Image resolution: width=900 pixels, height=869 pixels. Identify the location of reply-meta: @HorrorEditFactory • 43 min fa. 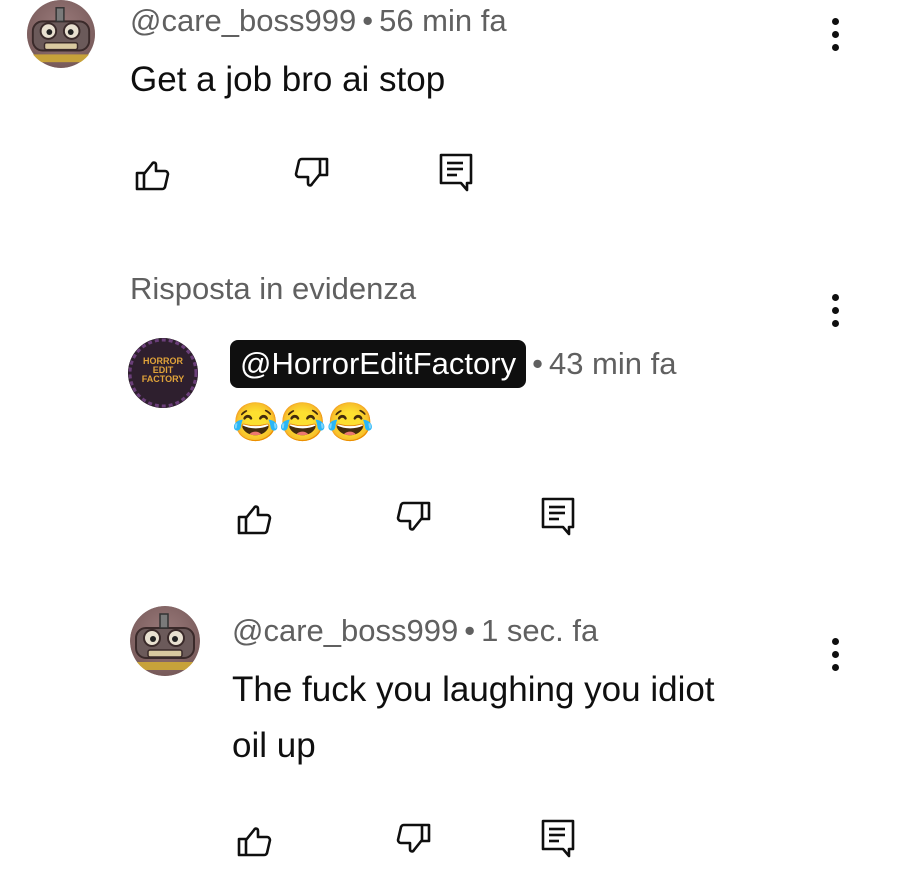
(453, 364).